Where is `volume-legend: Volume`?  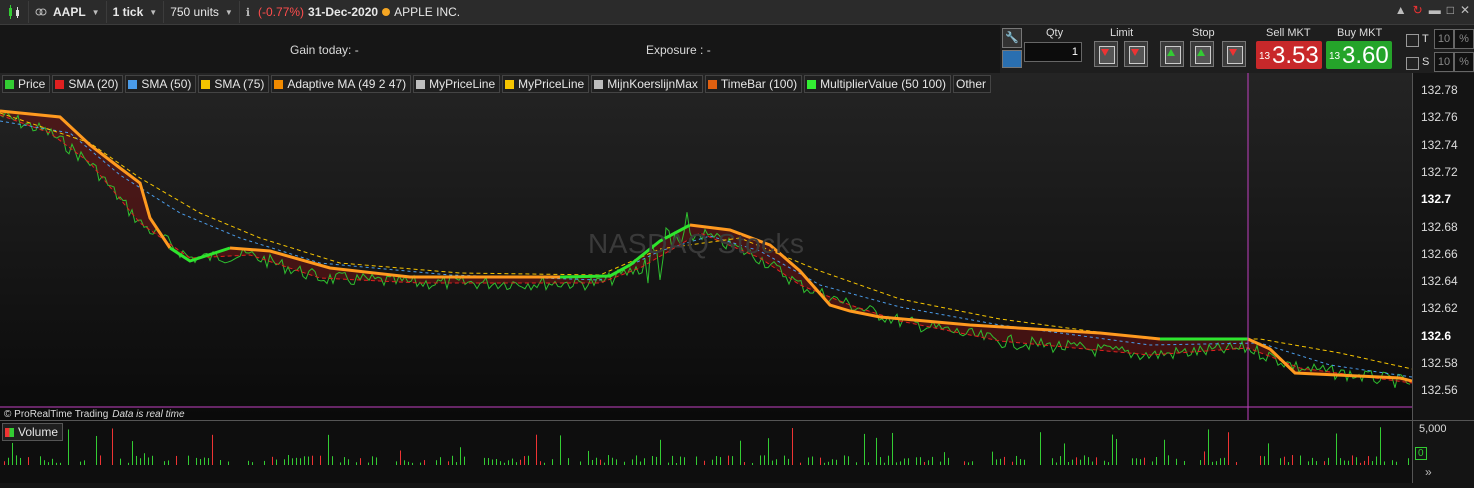
volume-legend: Volume is located at coordinates (33, 432).